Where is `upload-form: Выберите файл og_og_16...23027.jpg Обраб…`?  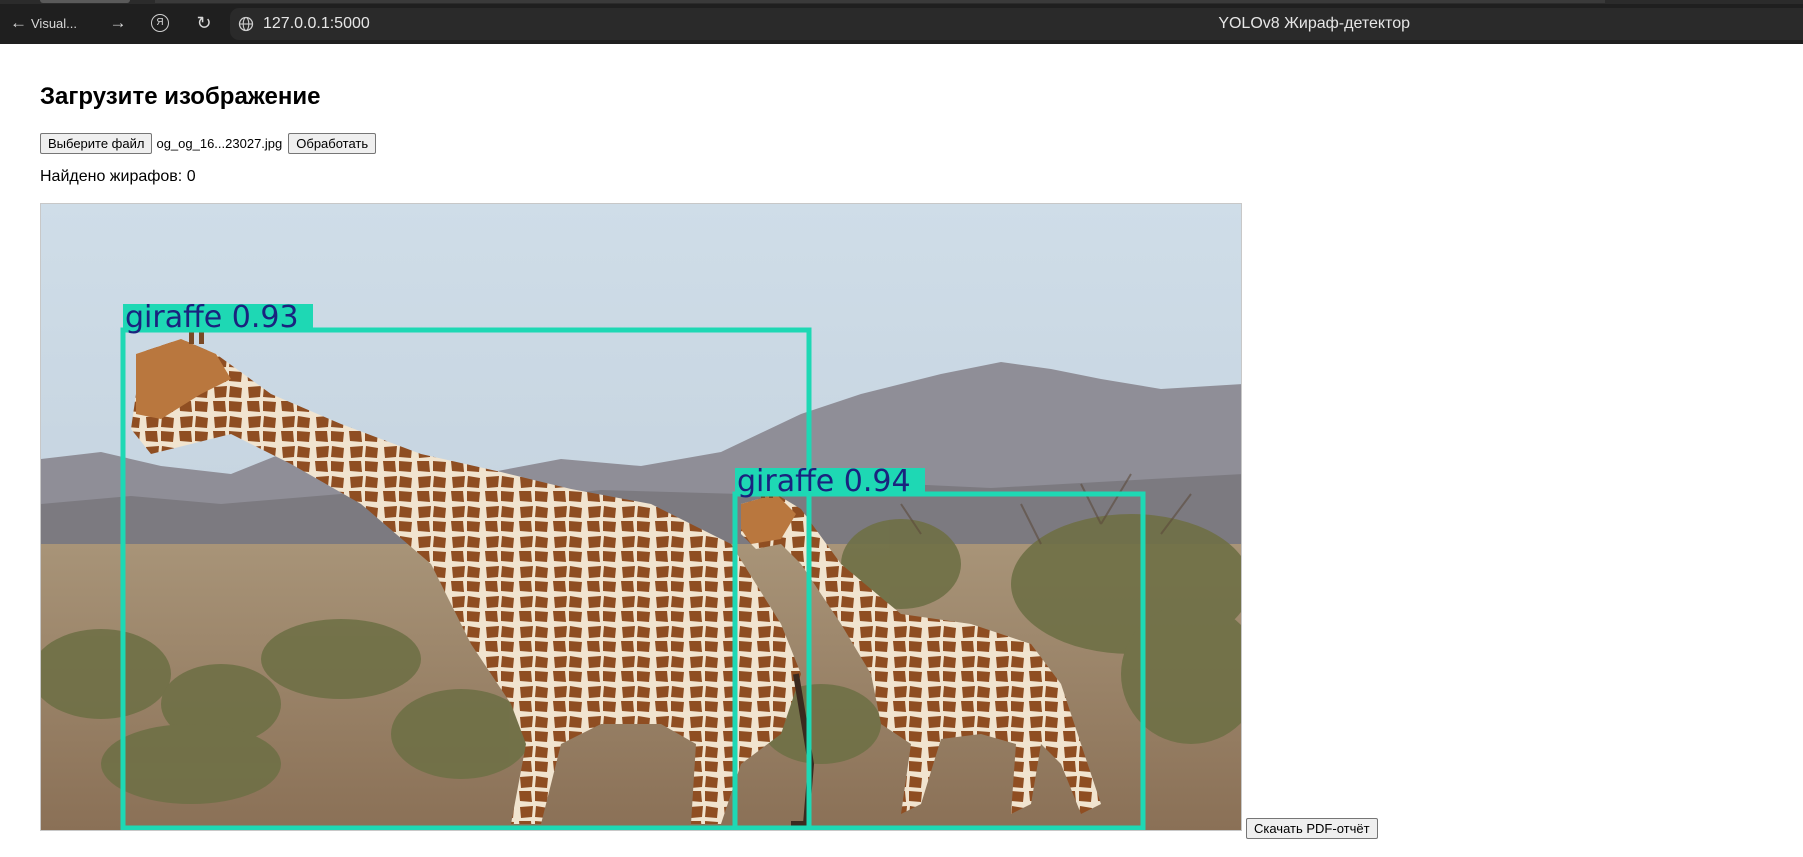
upload-form: Выберите файл og_og_16...23027.jpg Обраб… is located at coordinates (208, 143).